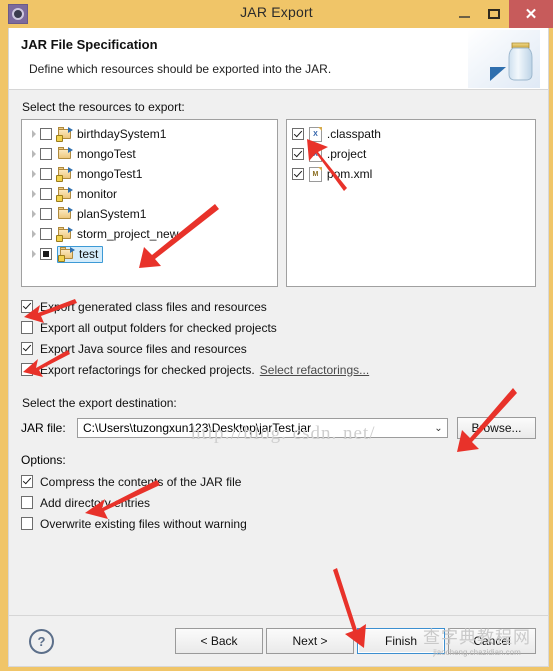 The width and height of the screenshot is (553, 671). I want to click on options-label: Options:, so click(43, 460).